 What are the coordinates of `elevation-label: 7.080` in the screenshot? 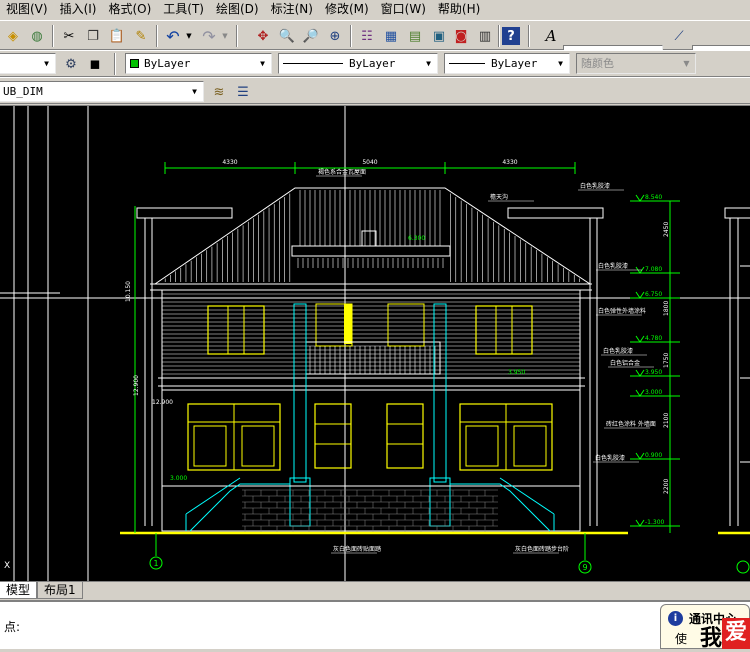 It's located at (653, 269).